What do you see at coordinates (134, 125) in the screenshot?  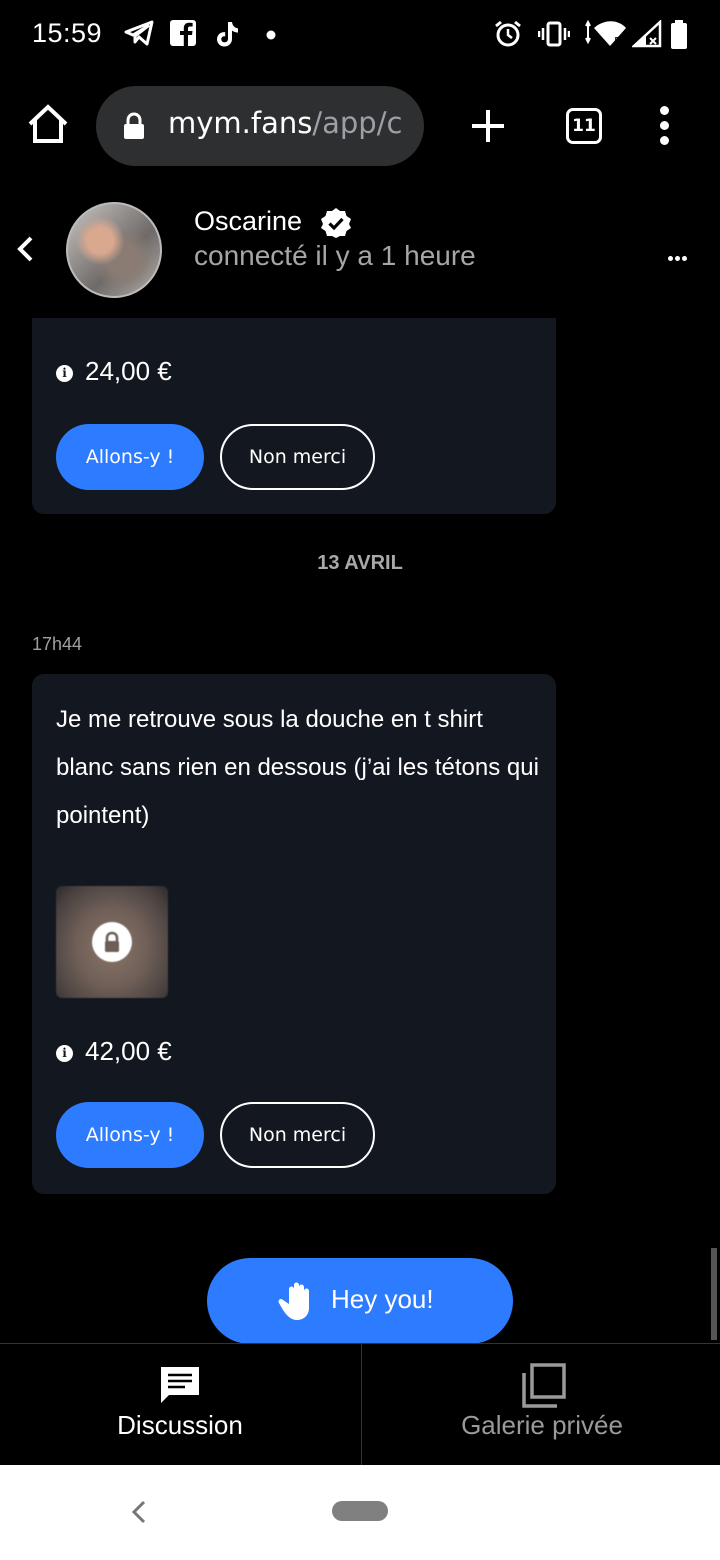 I see `lock-icon` at bounding box center [134, 125].